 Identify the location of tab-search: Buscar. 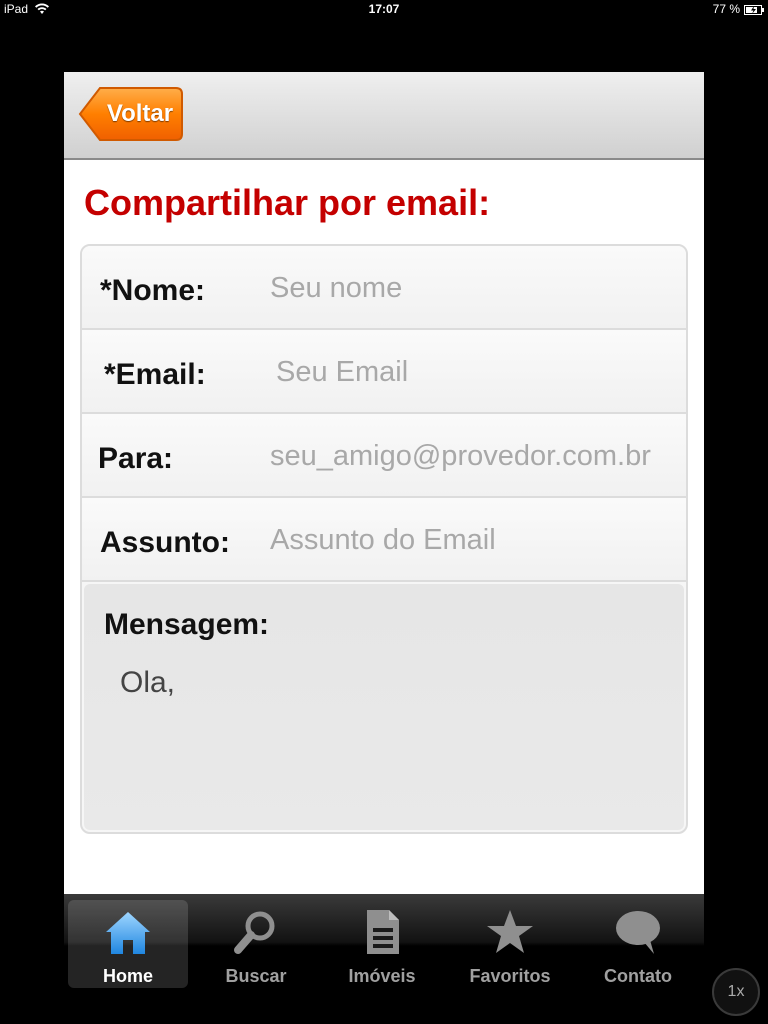
(256, 944).